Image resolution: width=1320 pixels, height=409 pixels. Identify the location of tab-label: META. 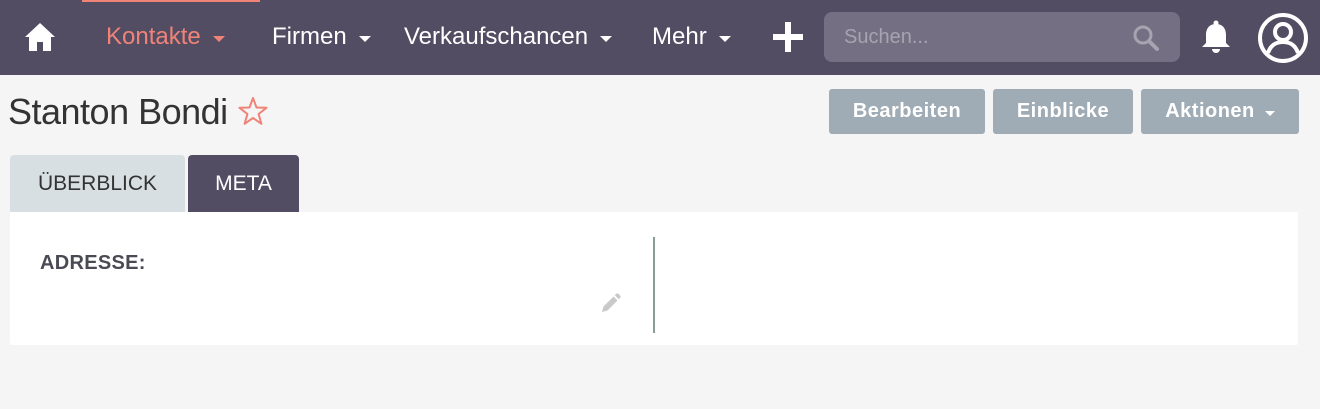
(243, 183).